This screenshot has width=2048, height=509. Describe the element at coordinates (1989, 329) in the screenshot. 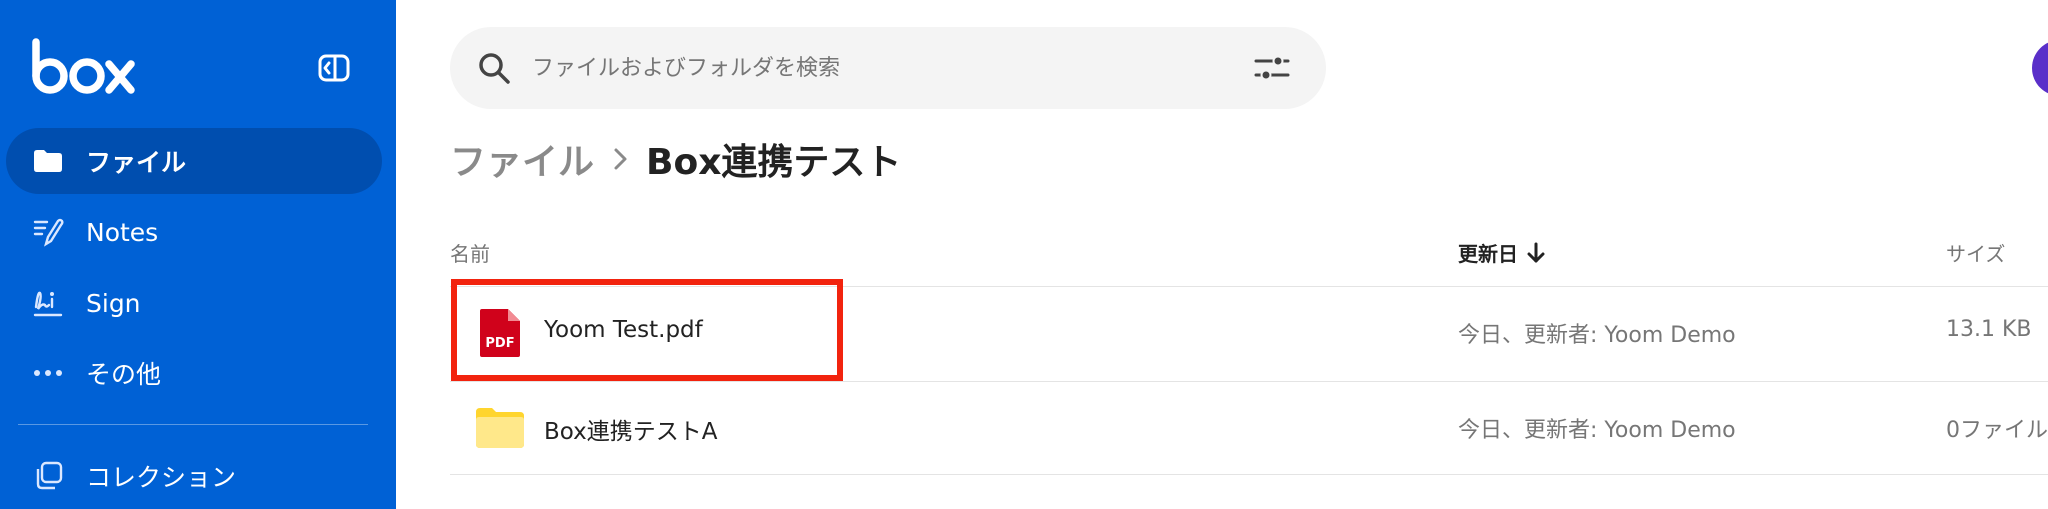

I see `file-size: 13.1 KB` at that location.